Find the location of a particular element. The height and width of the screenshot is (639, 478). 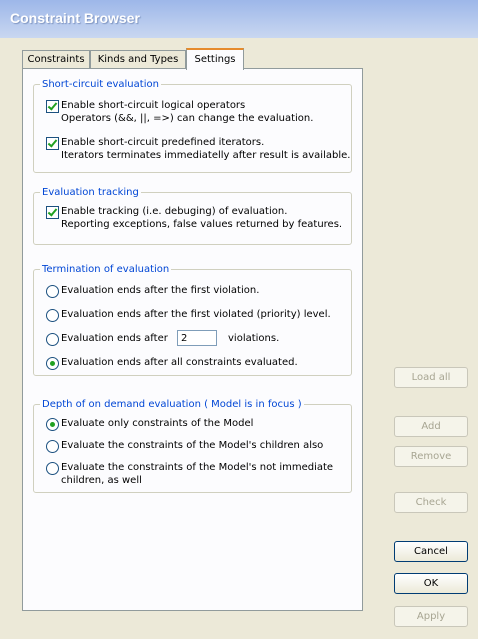

cancel-button: Cancel is located at coordinates (431, 551).